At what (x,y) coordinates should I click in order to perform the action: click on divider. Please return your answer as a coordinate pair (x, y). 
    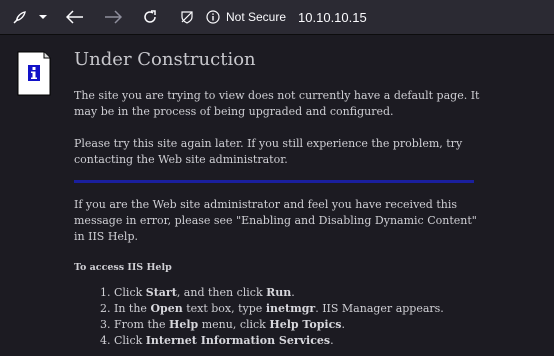
    Looking at the image, I should click on (274, 181).